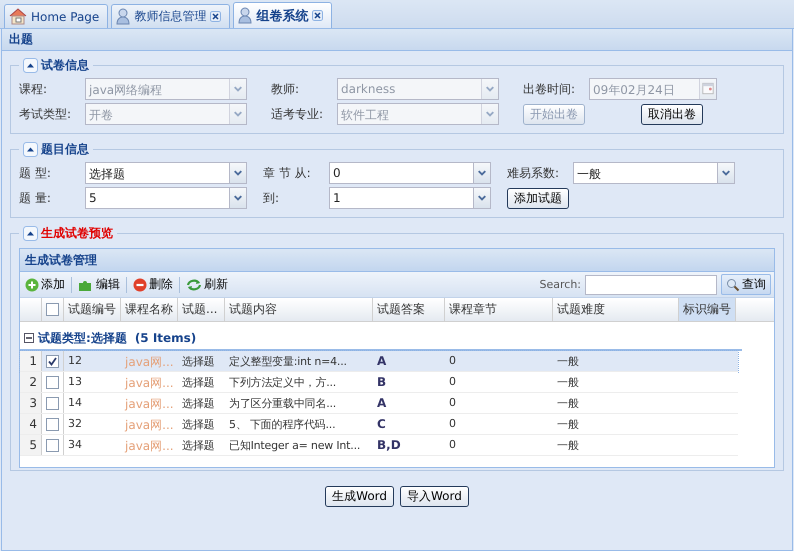  What do you see at coordinates (32, 285) in the screenshot?
I see `plus-icon` at bounding box center [32, 285].